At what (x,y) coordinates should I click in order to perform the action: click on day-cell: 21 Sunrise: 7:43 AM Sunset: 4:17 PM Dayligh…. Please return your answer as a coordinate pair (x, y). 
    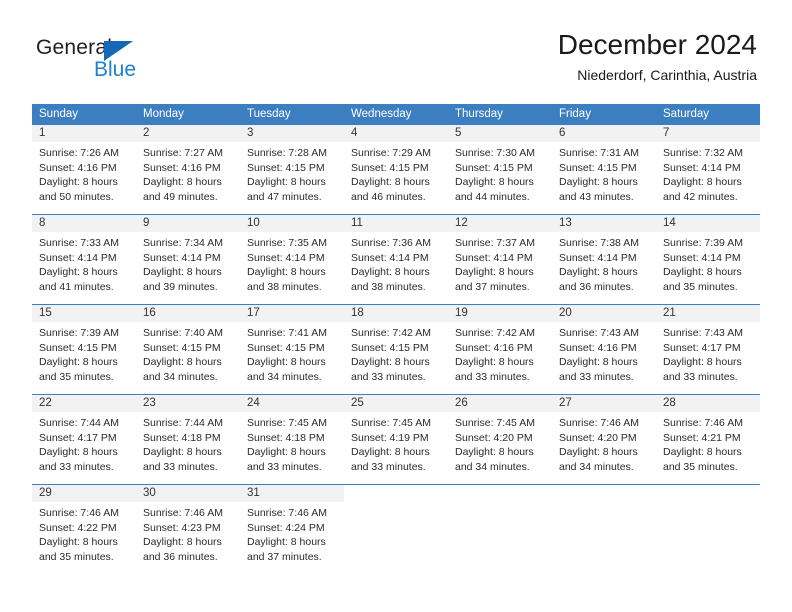
    Looking at the image, I should click on (708, 349).